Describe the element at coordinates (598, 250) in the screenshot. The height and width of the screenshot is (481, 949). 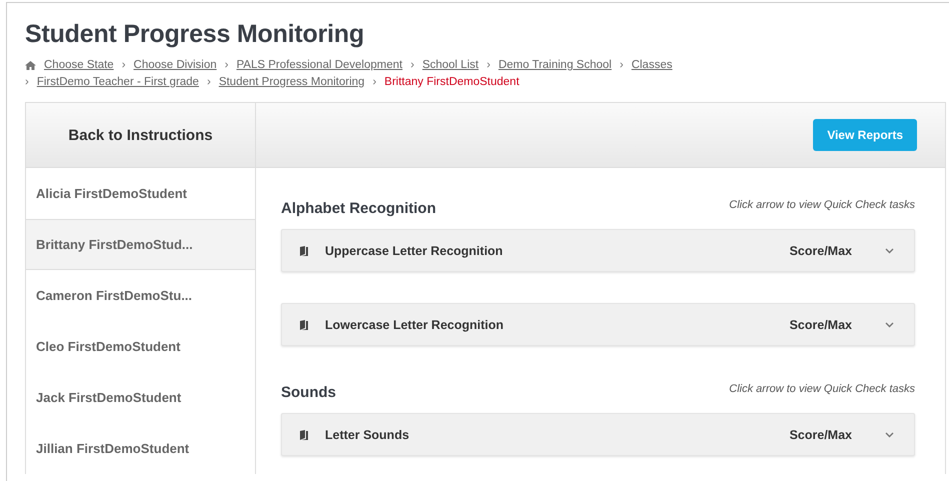
I see `task-row: Uppercase Letter Recognition Score/Max` at that location.